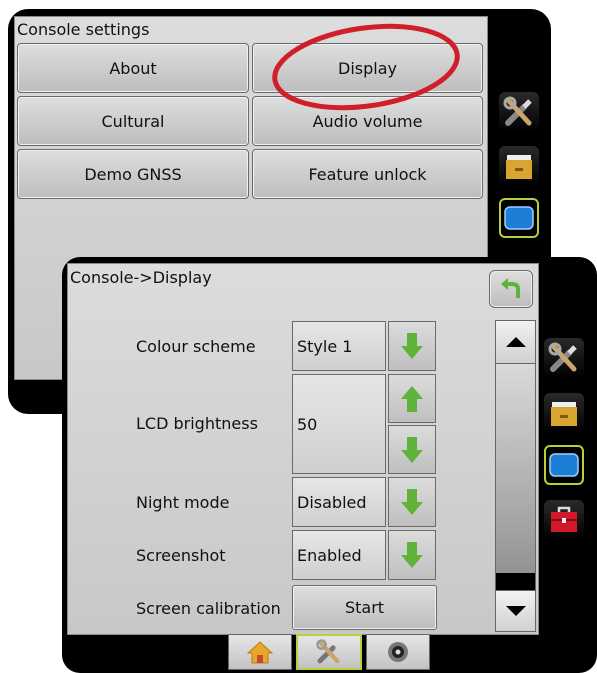  What do you see at coordinates (133, 121) in the screenshot?
I see `cultural-button: Cultural` at bounding box center [133, 121].